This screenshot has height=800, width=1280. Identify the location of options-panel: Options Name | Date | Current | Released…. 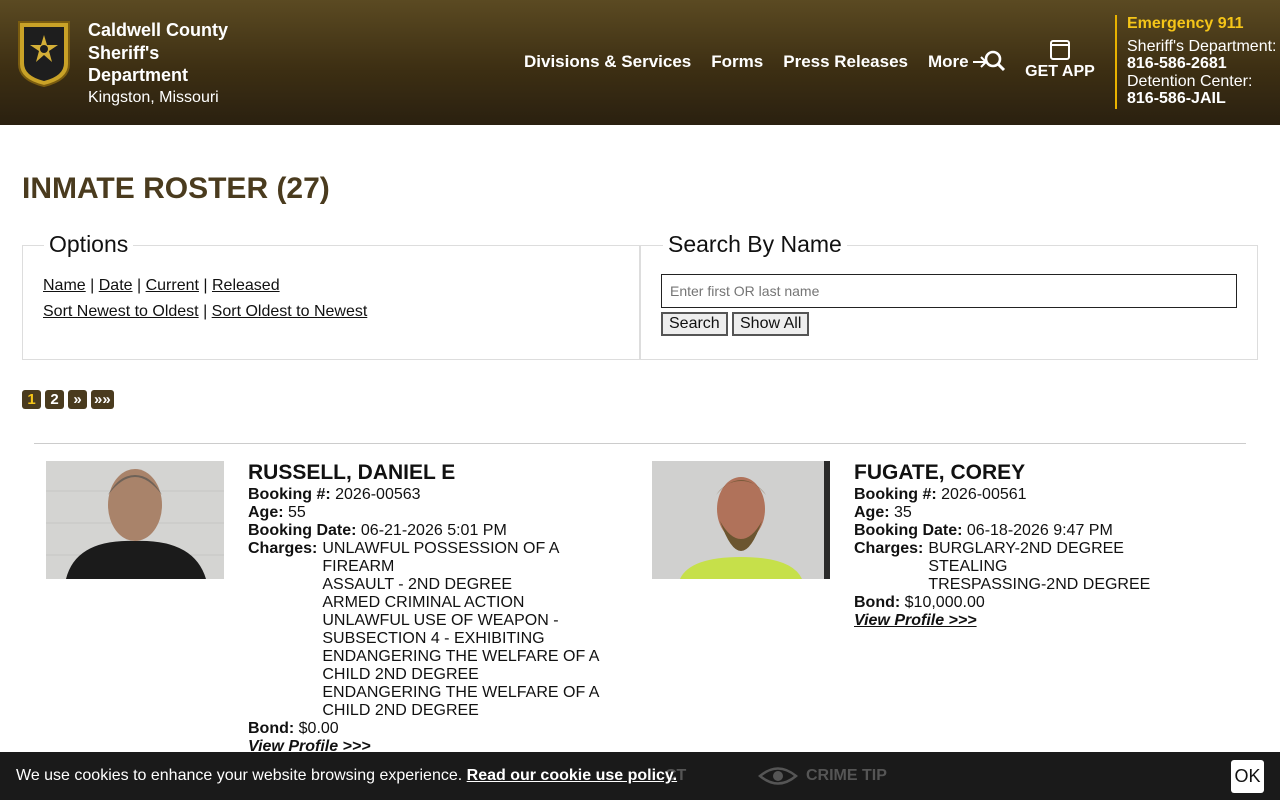
(331, 295).